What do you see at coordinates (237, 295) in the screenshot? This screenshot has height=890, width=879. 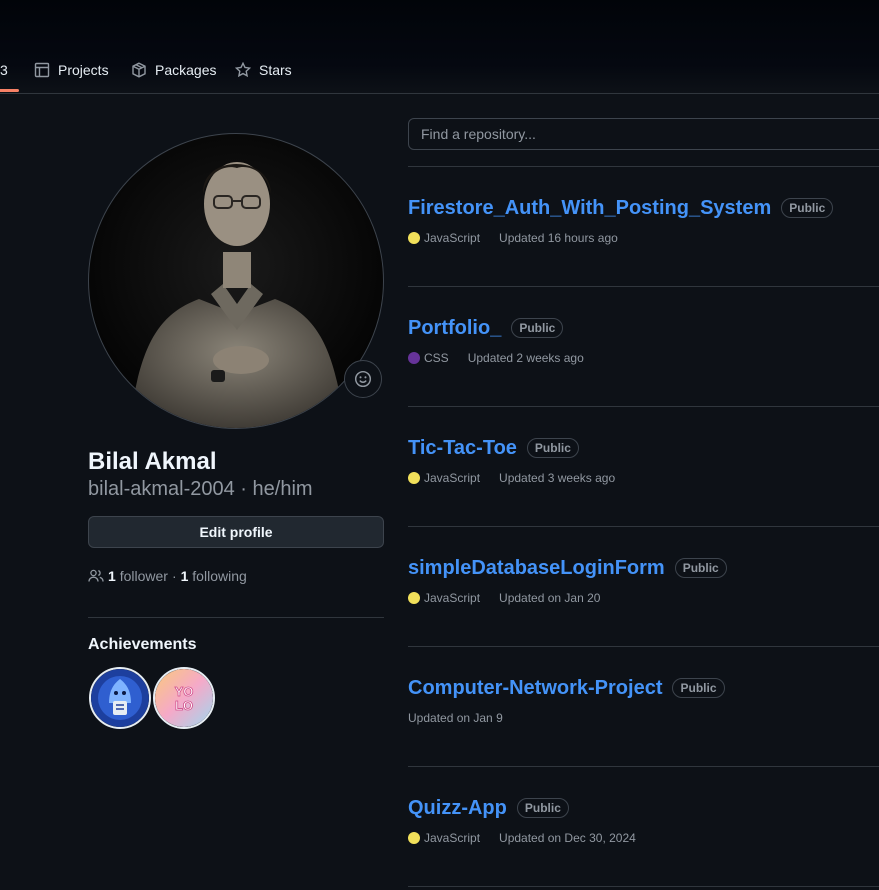 I see `avatar-photo` at bounding box center [237, 295].